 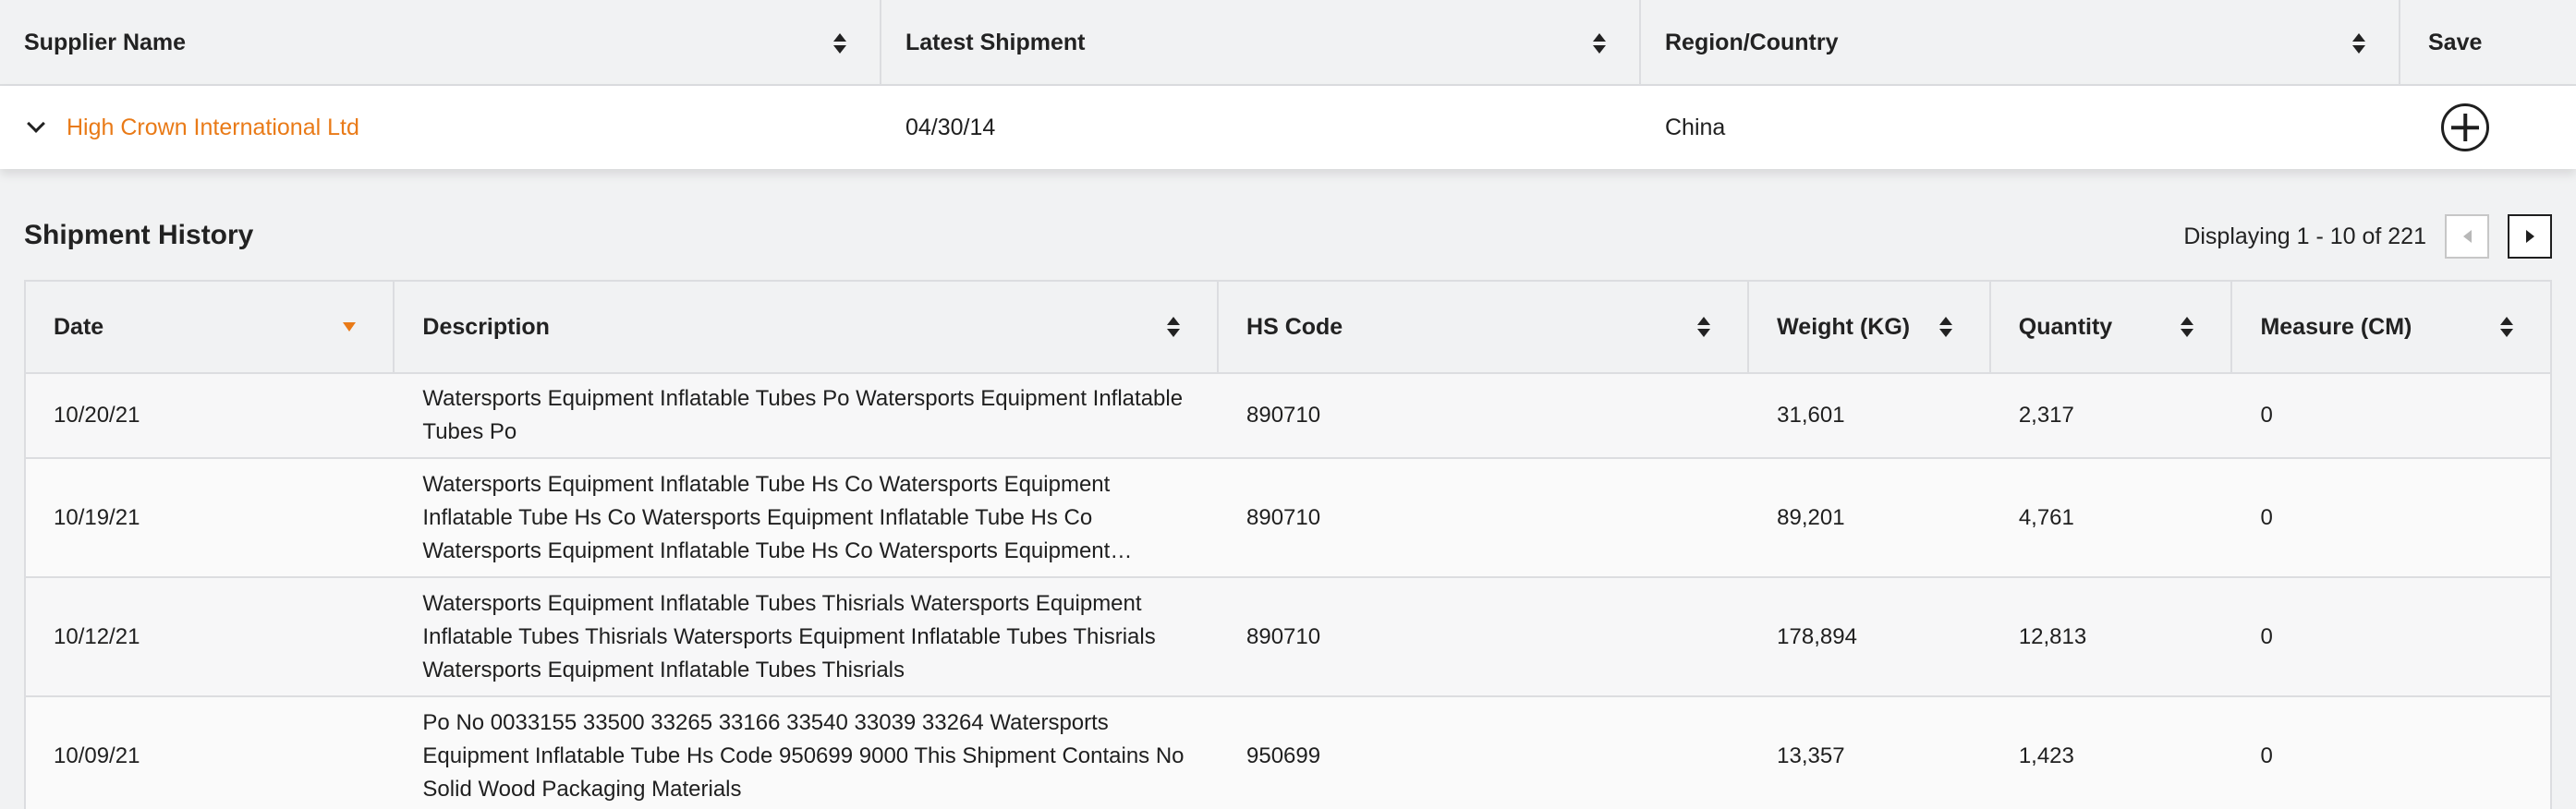 What do you see at coordinates (213, 128) in the screenshot?
I see `supplier-name-link: High Crown International Ltd` at bounding box center [213, 128].